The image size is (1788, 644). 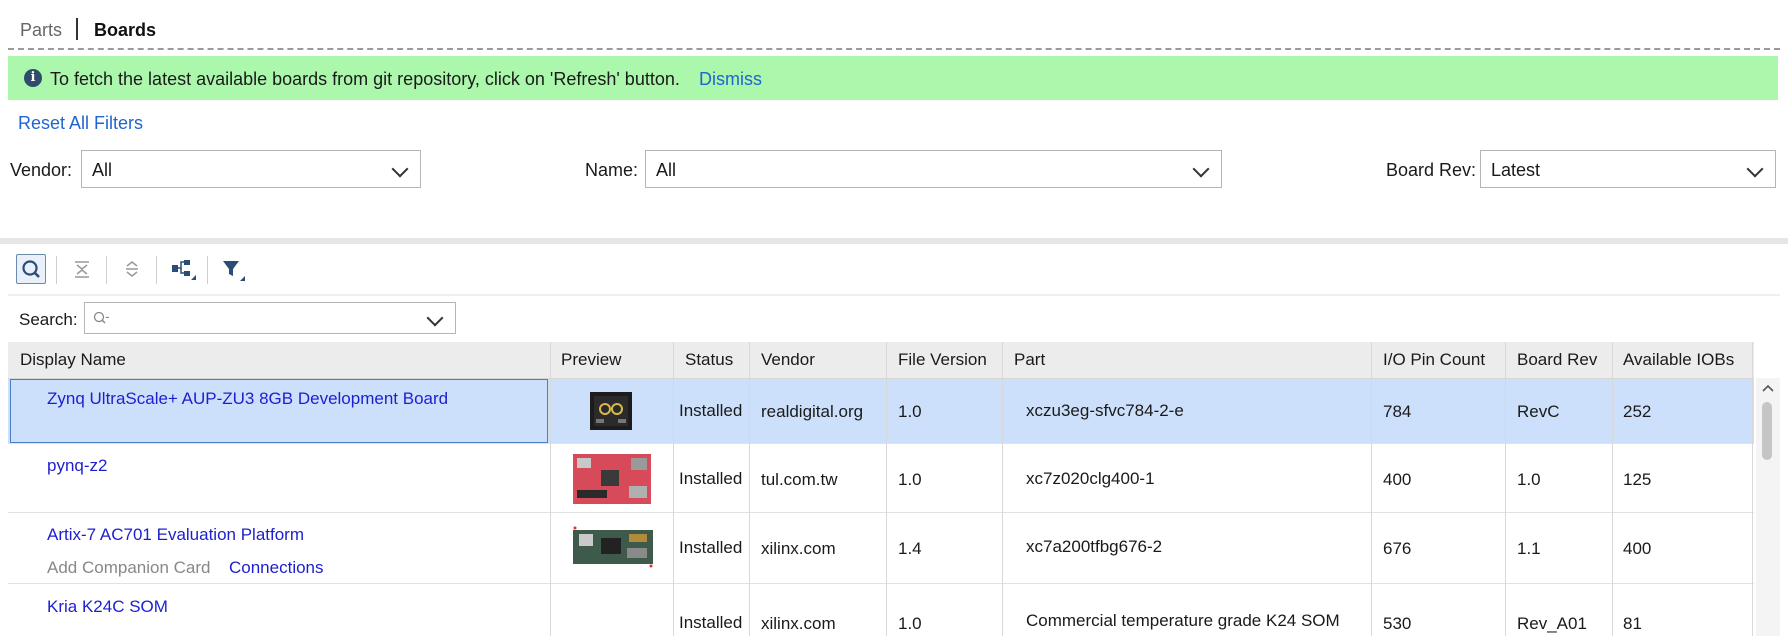 What do you see at coordinates (1552, 623) in the screenshot?
I see `board-rev-cell: Rev_A01` at bounding box center [1552, 623].